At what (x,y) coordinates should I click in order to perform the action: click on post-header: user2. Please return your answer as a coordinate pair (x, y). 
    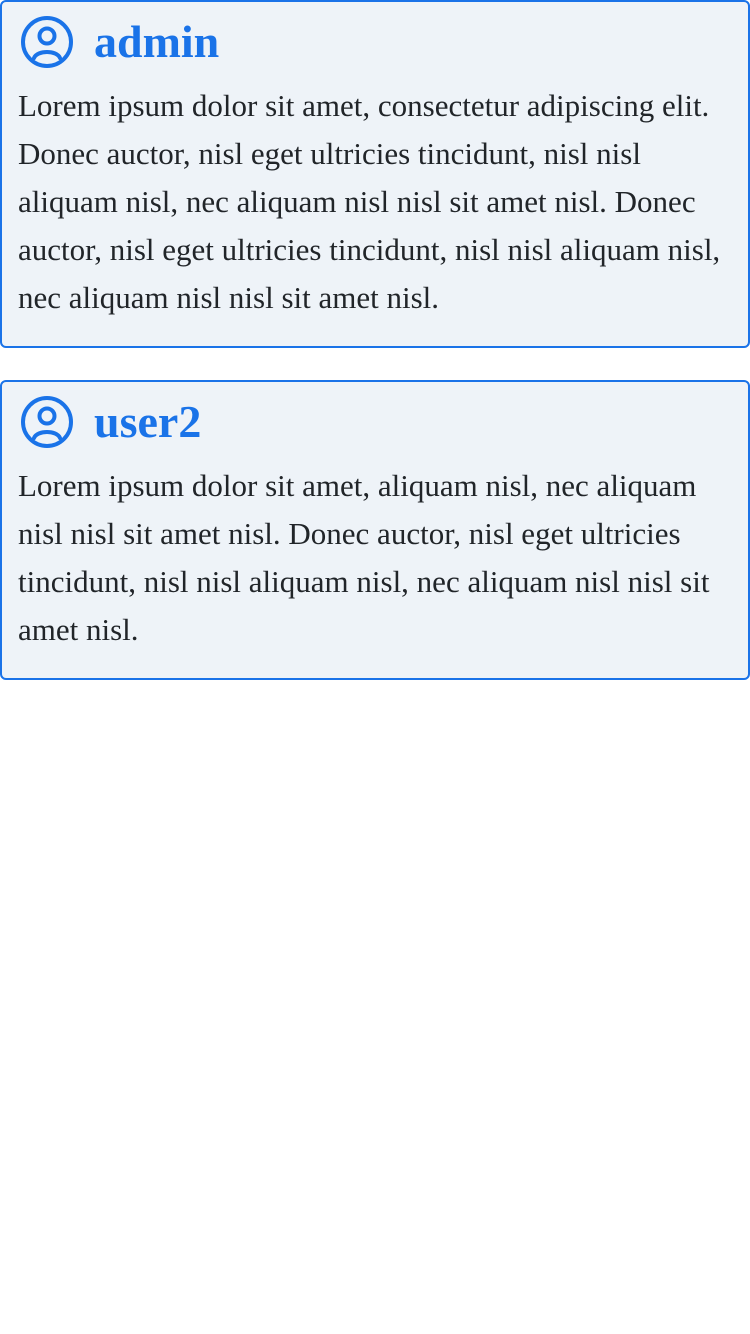
    Looking at the image, I should click on (375, 422).